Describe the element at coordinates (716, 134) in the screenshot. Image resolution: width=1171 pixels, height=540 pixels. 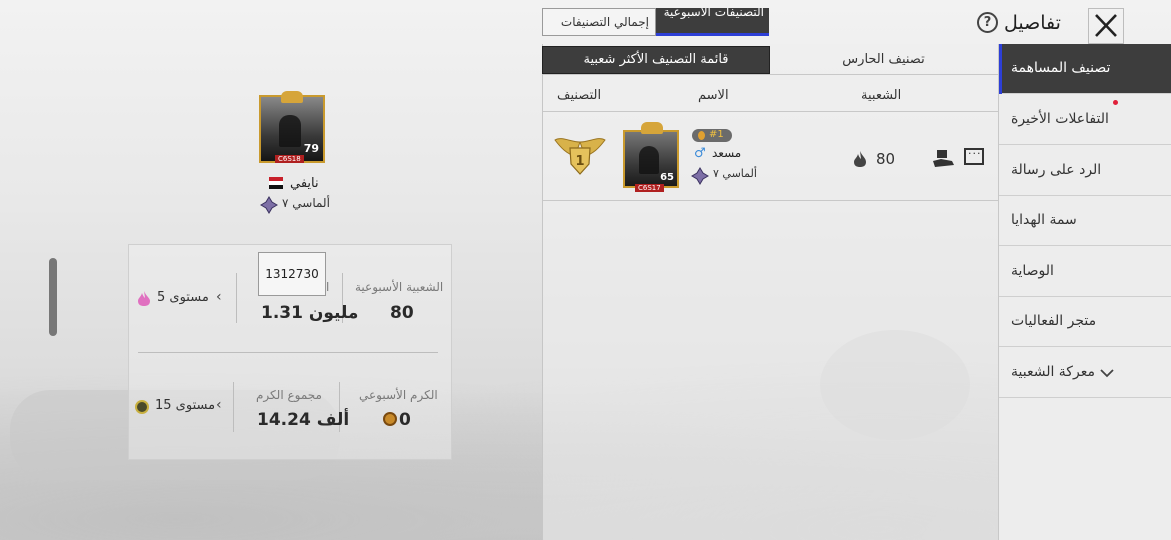
I see `rank-badge-label: #1` at that location.